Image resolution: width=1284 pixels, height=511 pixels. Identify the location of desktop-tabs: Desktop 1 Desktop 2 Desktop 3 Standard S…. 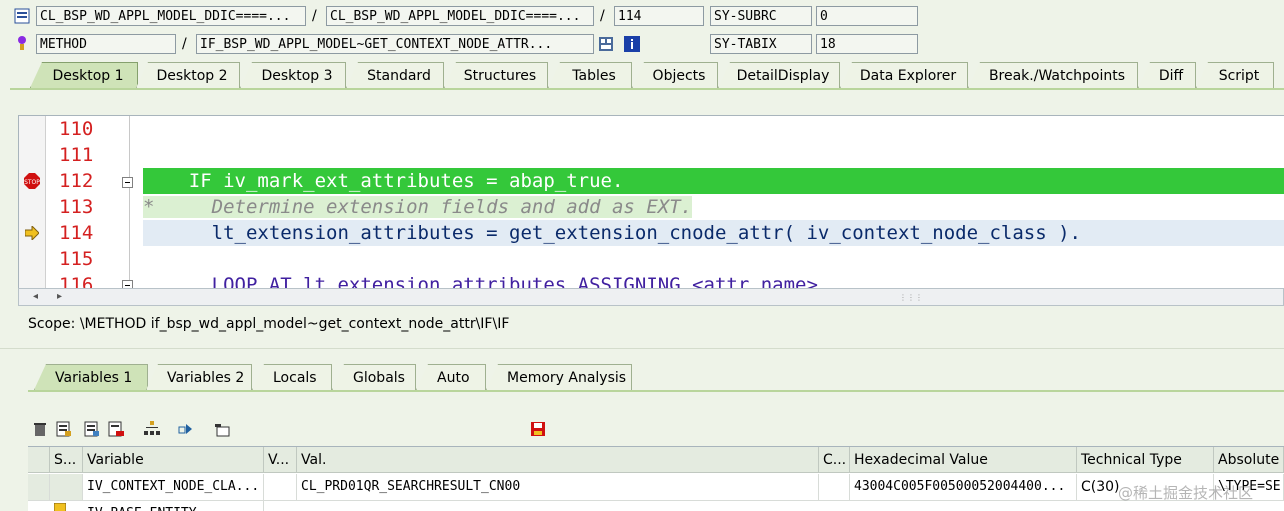
(642, 76).